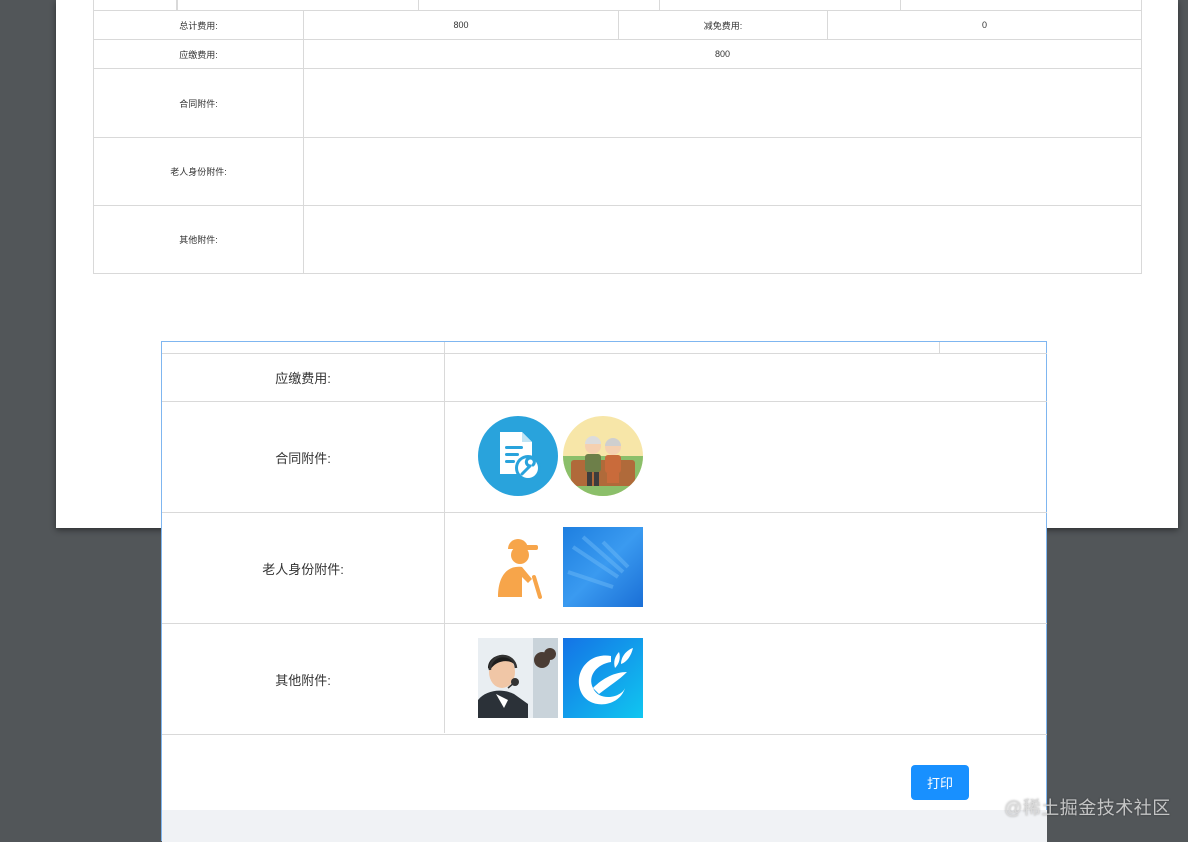  Describe the element at coordinates (303, 458) in the screenshot. I see `dialog-contract-attachment-label: 合同附件:` at that location.